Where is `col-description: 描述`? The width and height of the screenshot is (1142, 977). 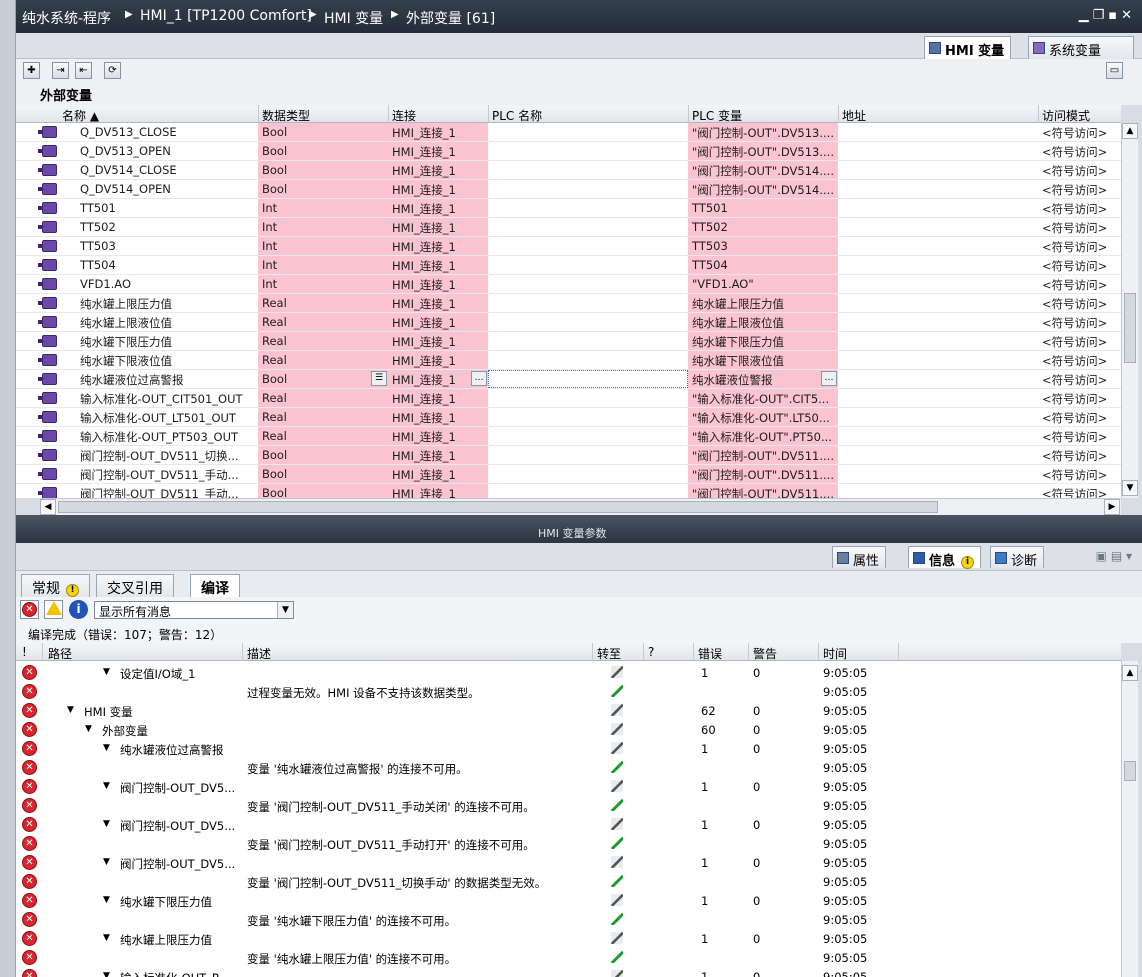 col-description: 描述 is located at coordinates (259, 653).